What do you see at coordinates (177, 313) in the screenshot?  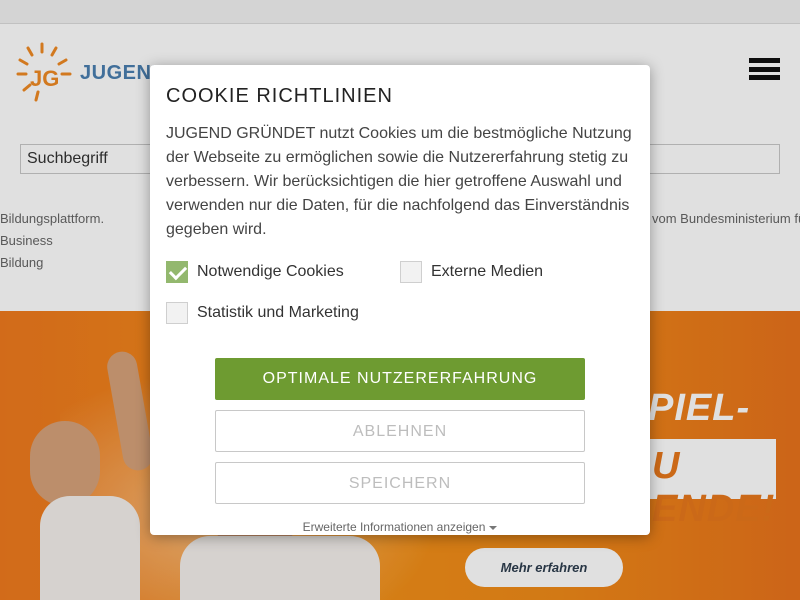 I see `checkbox-statistics-marketing` at bounding box center [177, 313].